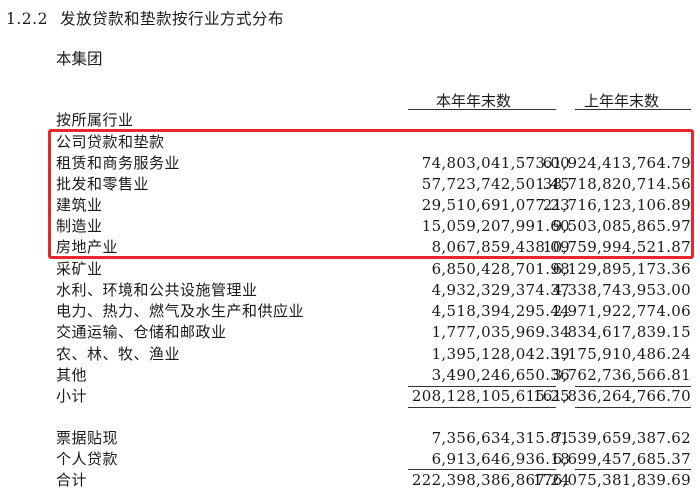 This screenshot has width=700, height=498. I want to click on row-current-value: 1,777,035,969.34, so click(500, 332).